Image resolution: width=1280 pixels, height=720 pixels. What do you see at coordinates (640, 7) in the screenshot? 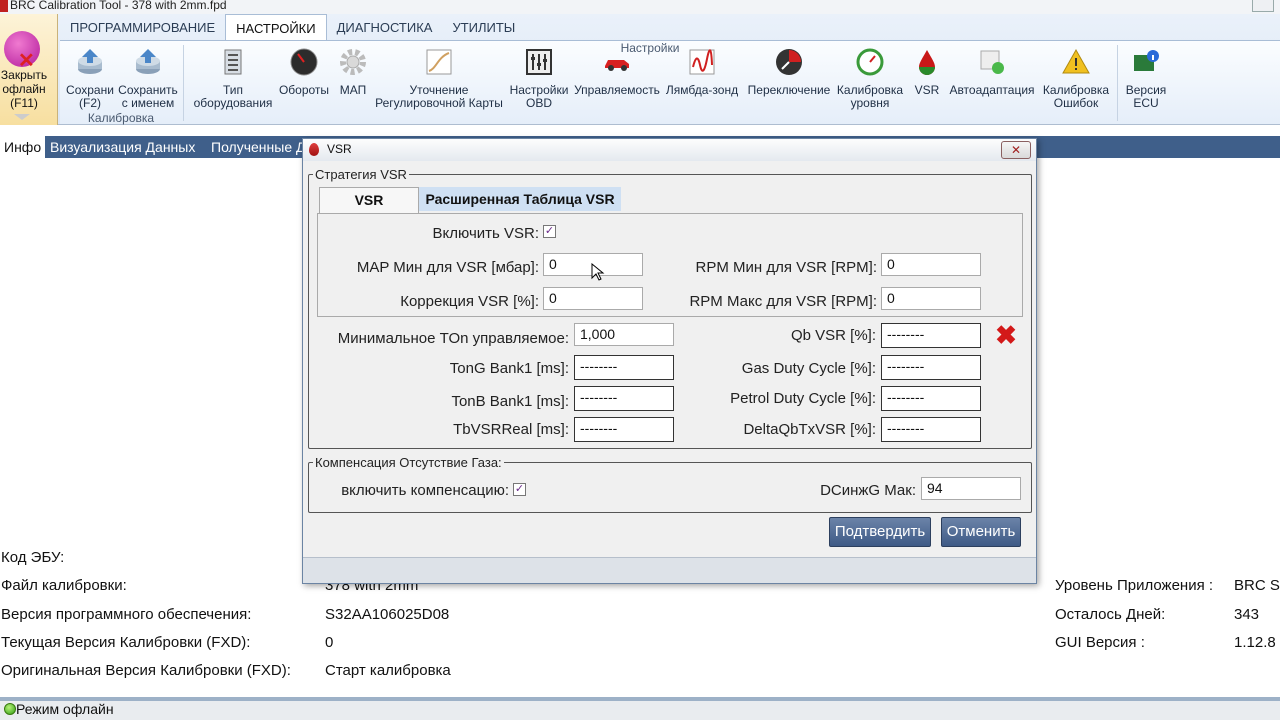
I see `title-bar: BRC Calibration Tool - 378 with 2mm.fpd` at bounding box center [640, 7].